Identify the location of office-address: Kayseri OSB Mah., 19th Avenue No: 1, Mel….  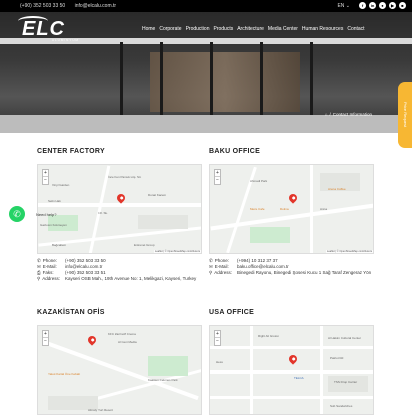
(131, 278).